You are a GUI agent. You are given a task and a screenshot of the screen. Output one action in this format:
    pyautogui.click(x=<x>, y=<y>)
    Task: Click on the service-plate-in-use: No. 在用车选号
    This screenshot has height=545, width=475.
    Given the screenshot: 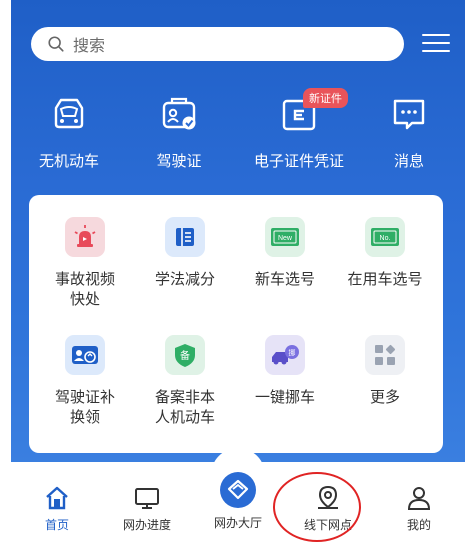 What is the action you would take?
    pyautogui.click(x=385, y=253)
    